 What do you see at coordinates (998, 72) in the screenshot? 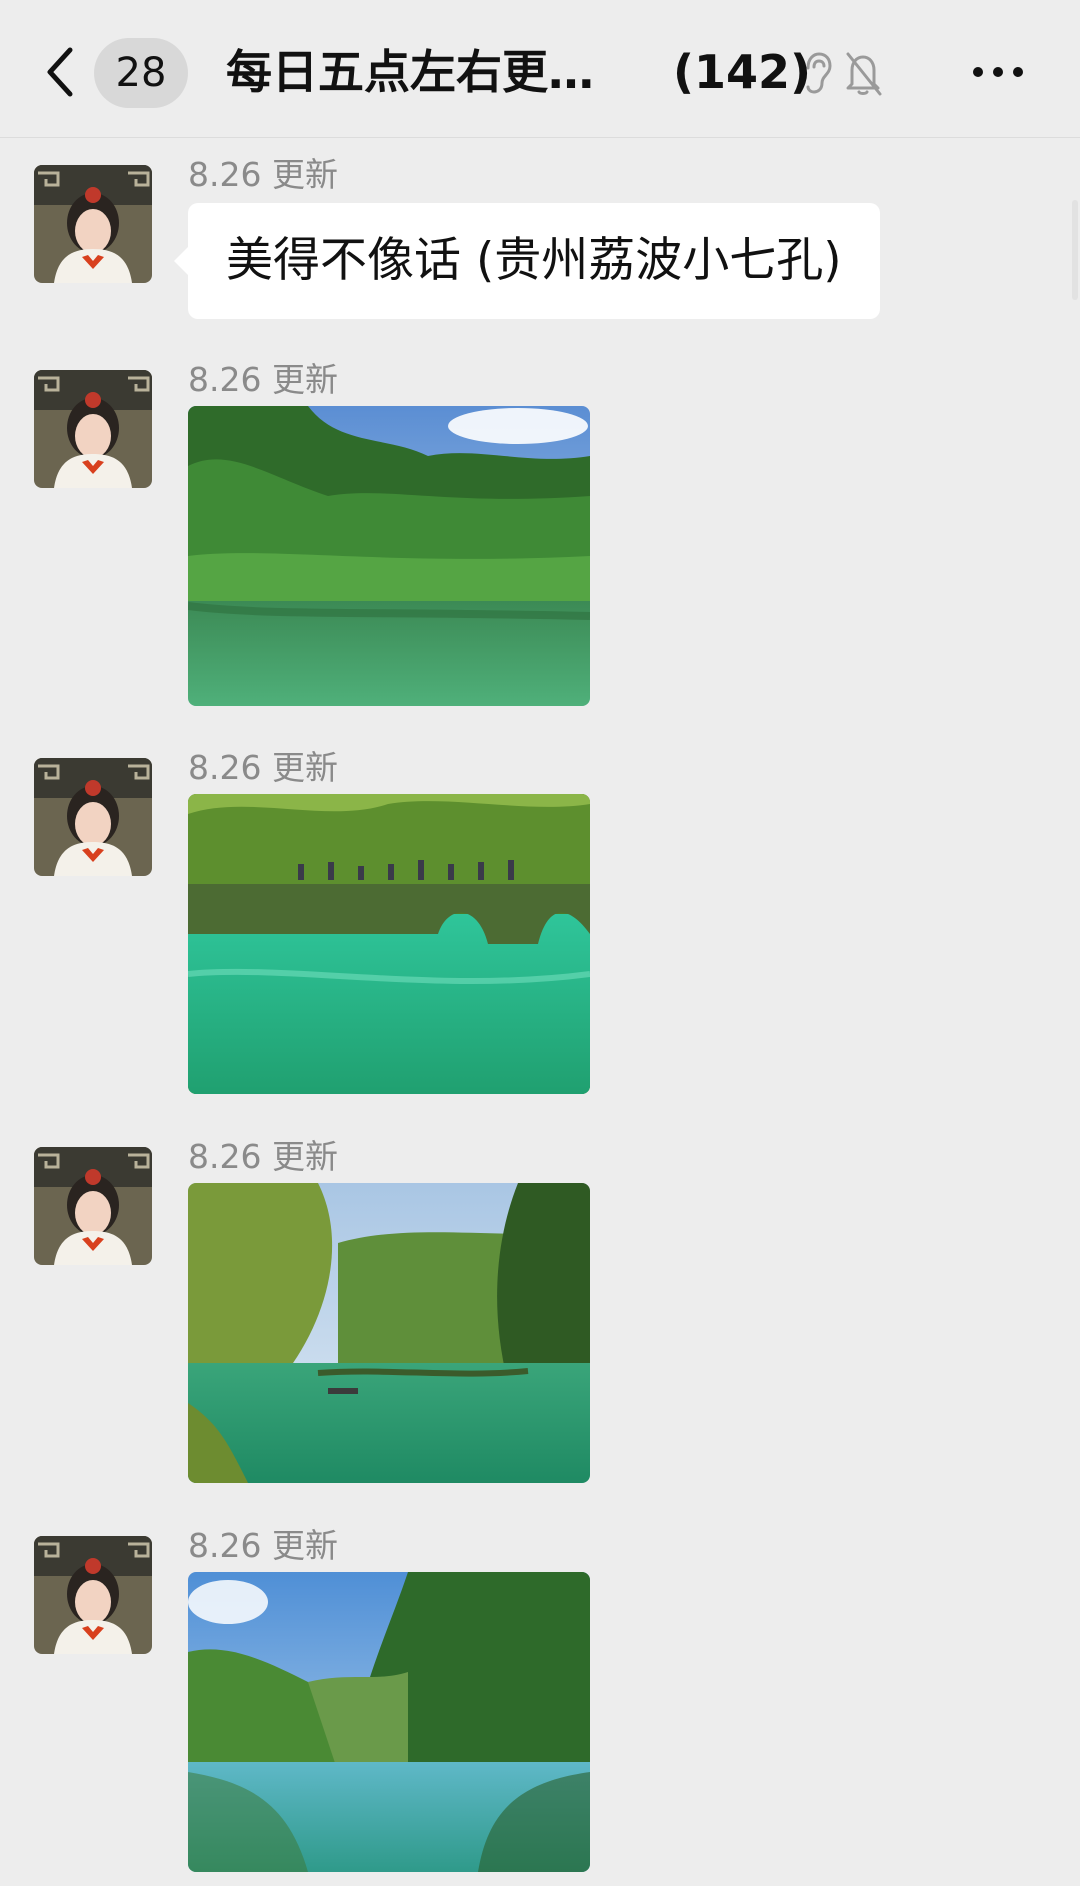
I see `more-icon` at bounding box center [998, 72].